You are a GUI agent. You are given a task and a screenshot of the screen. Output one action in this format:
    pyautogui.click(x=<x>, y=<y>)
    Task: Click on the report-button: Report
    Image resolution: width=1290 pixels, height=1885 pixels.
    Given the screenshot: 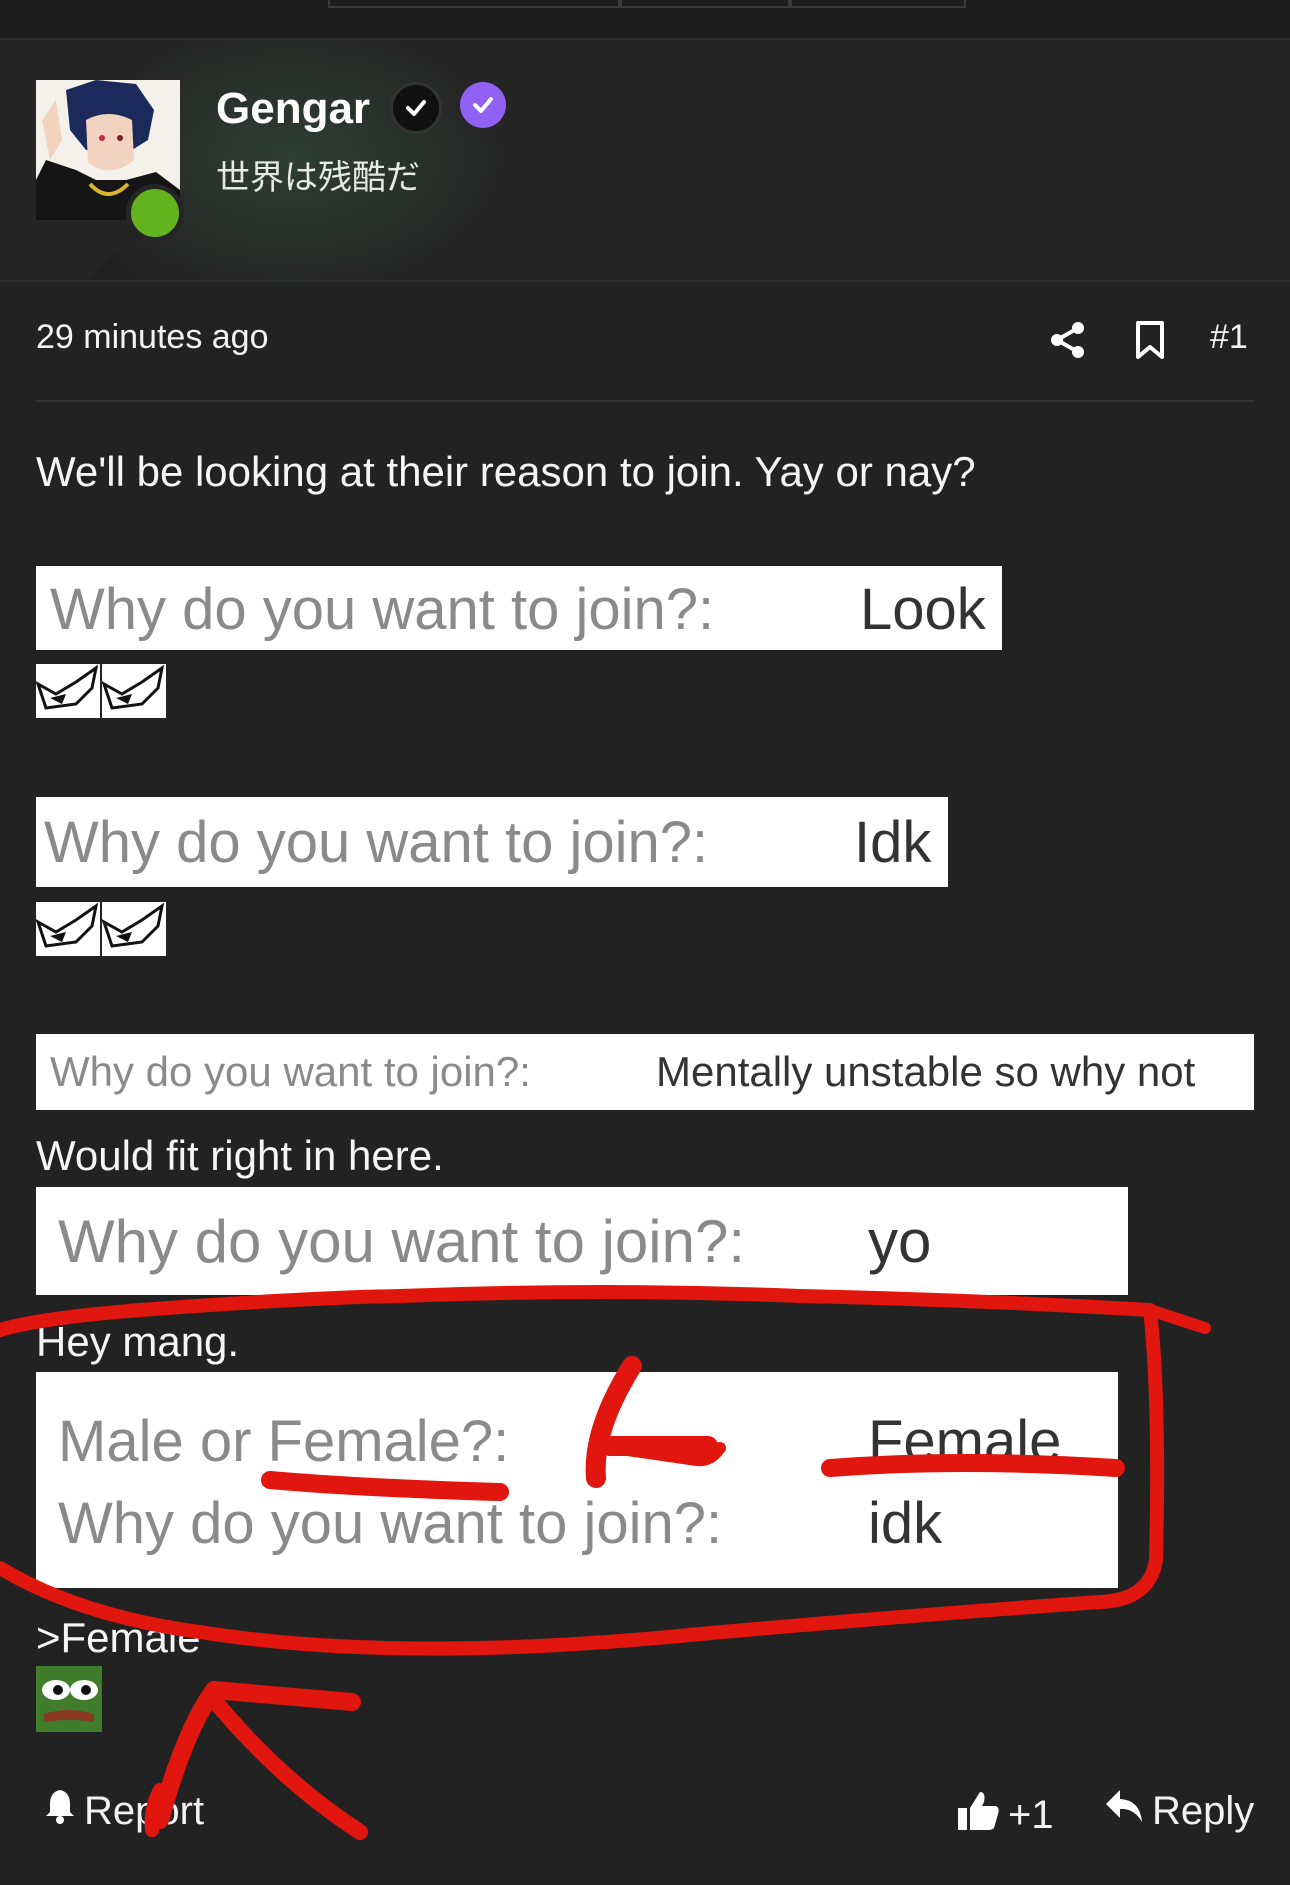 What is the action you would take?
    pyautogui.click(x=124, y=1811)
    